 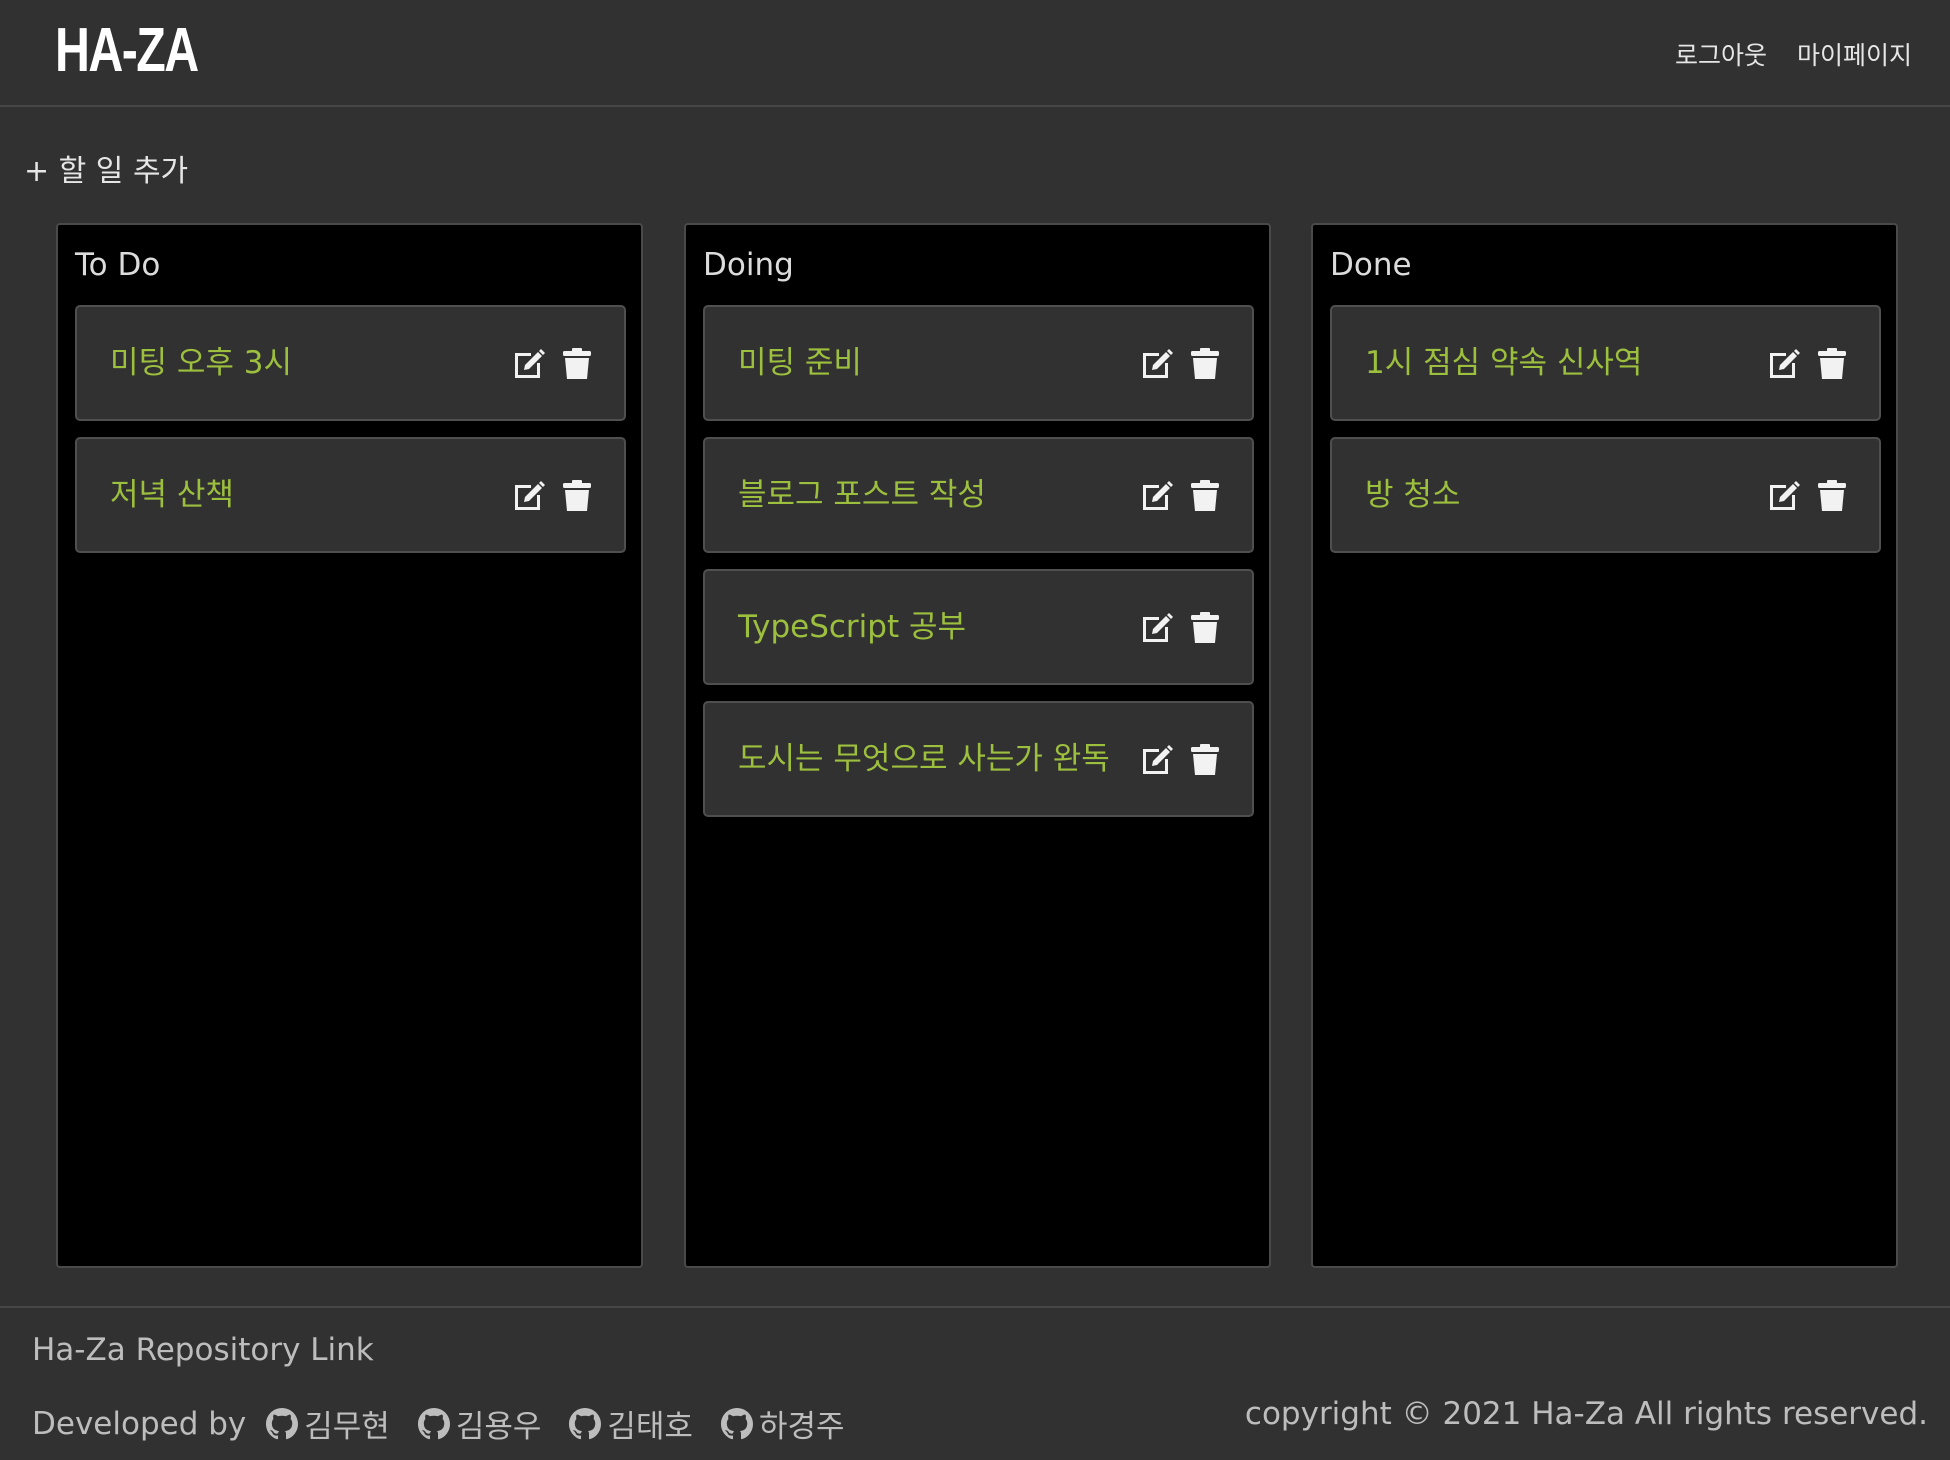 What do you see at coordinates (1721, 54) in the screenshot?
I see `logout-link: 로그아웃` at bounding box center [1721, 54].